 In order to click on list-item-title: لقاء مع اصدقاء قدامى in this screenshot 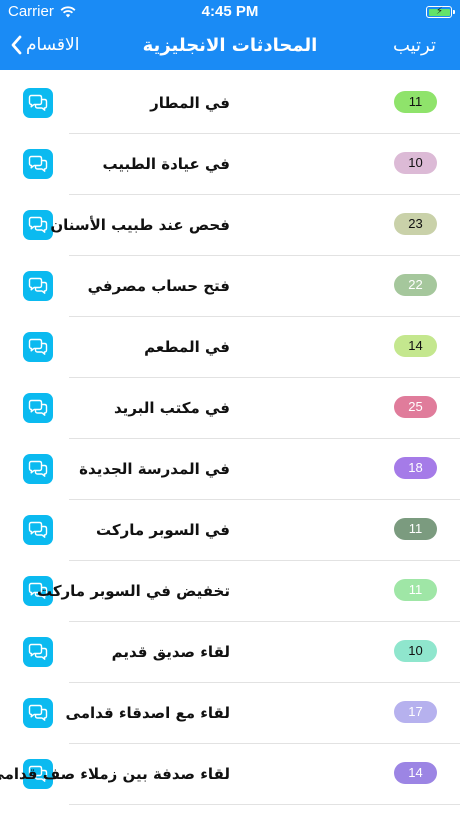, I will do `click(147, 713)`.